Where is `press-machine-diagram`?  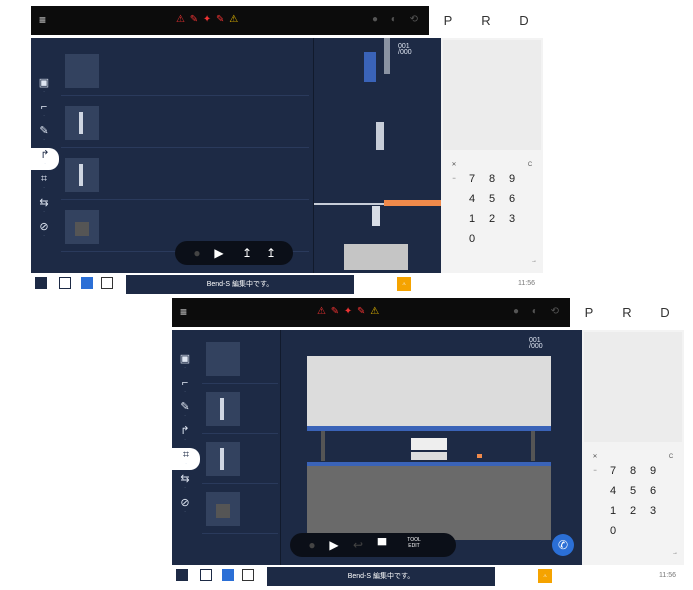
press-machine-diagram is located at coordinates (429, 448).